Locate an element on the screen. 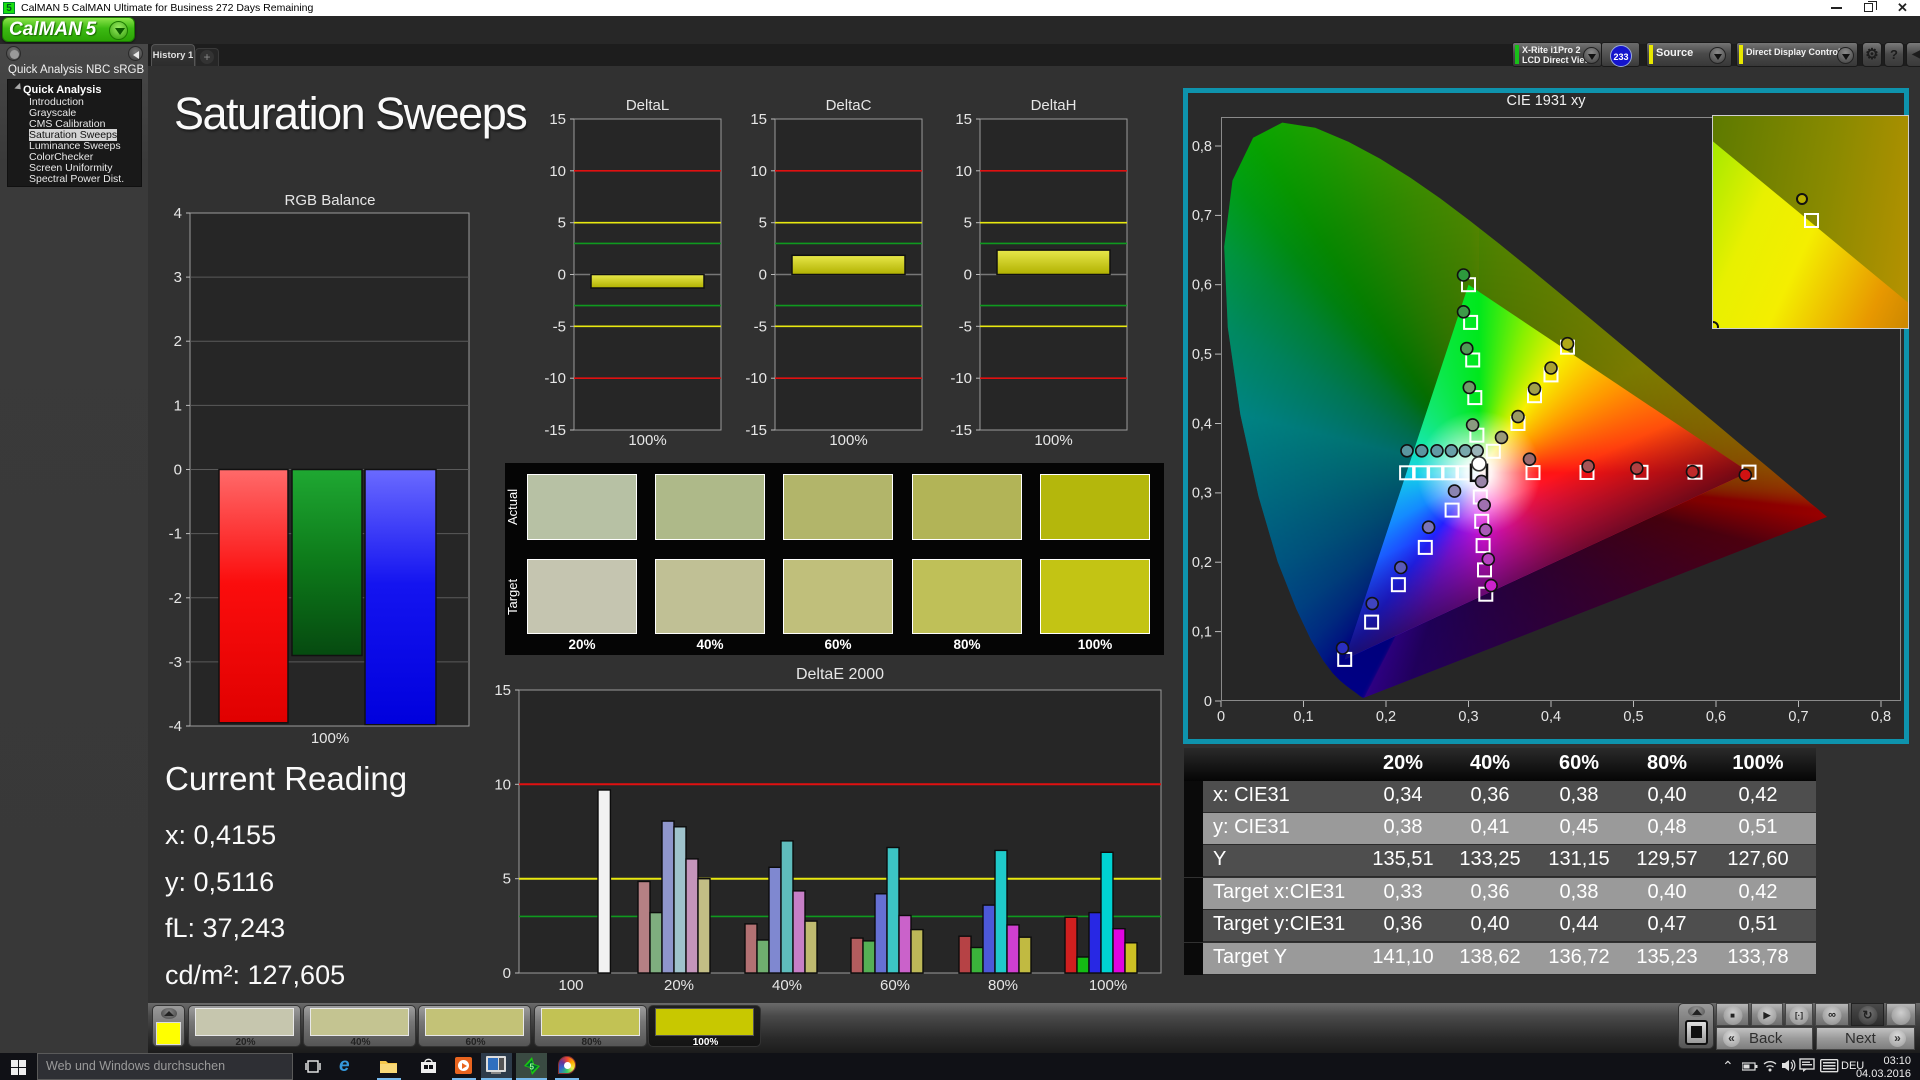 The height and width of the screenshot is (1080, 1920). svg-text: -3 is located at coordinates (175, 662).